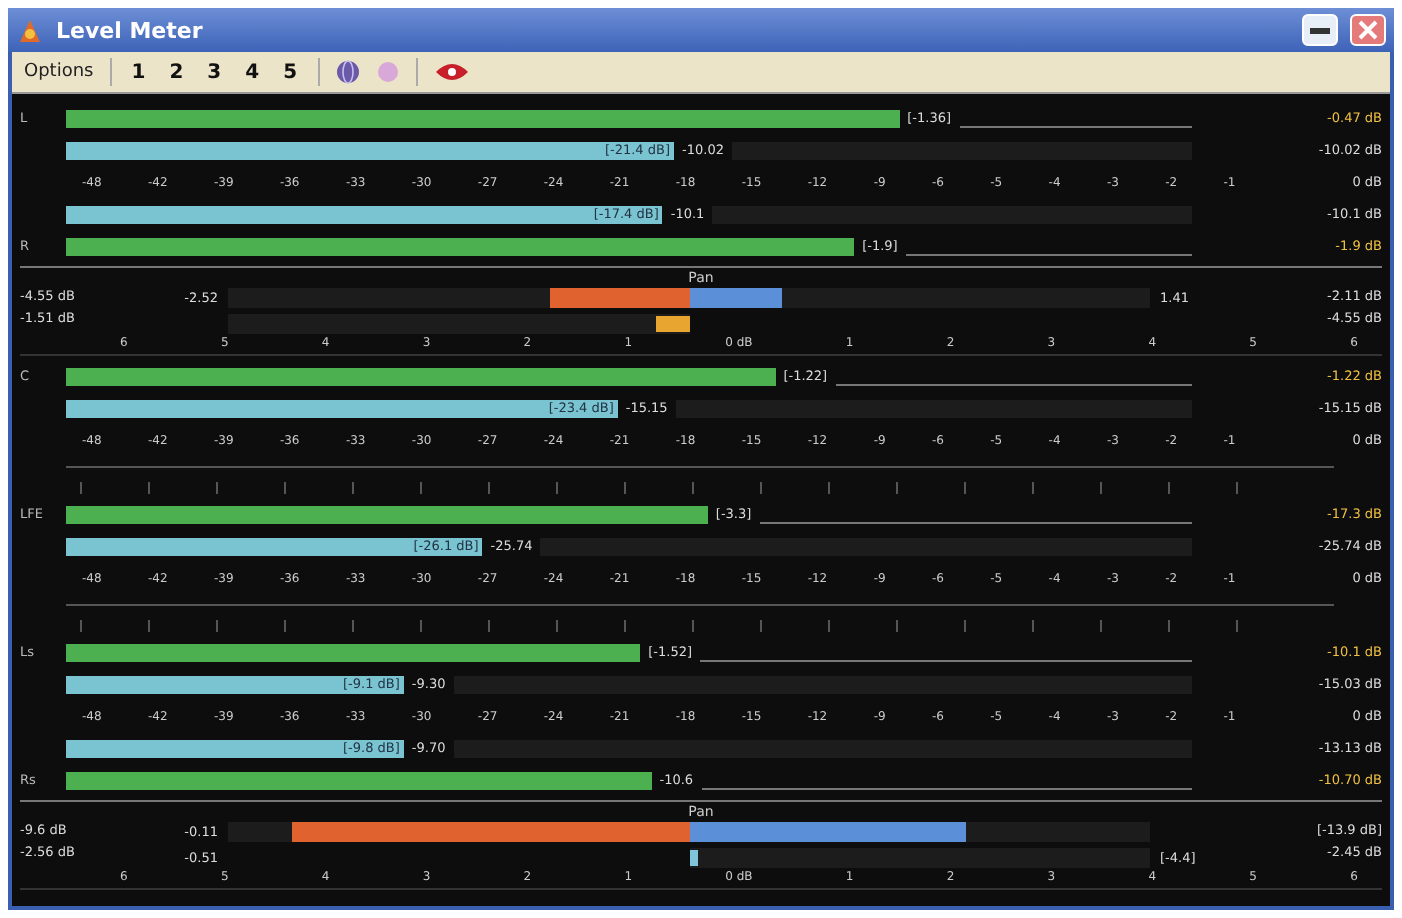 Image resolution: width=1402 pixels, height=918 pixels. I want to click on preset-button: 5, so click(290, 72).